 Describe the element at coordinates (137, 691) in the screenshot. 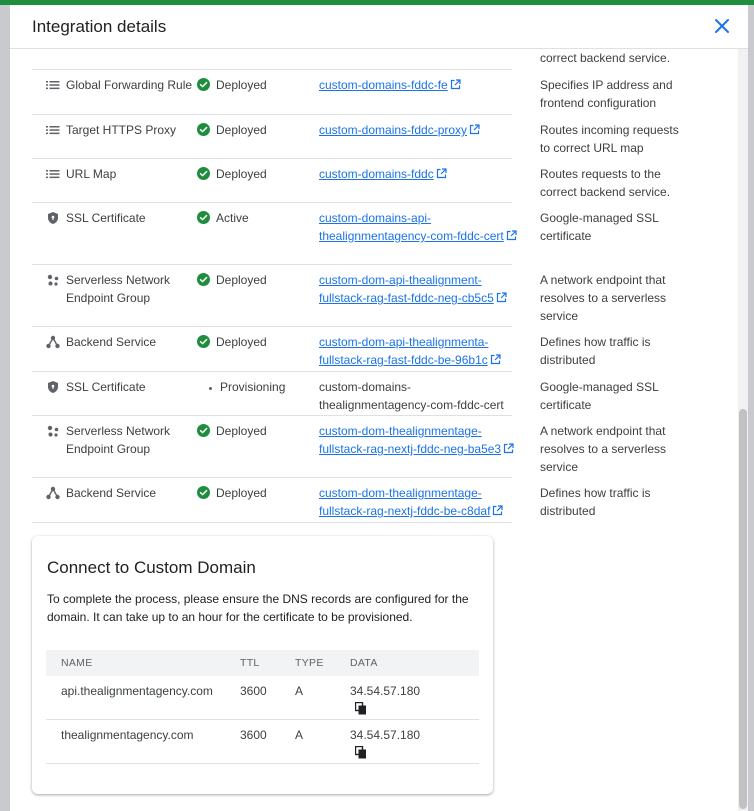

I see `record-name: api.thealignmentagency.com` at that location.